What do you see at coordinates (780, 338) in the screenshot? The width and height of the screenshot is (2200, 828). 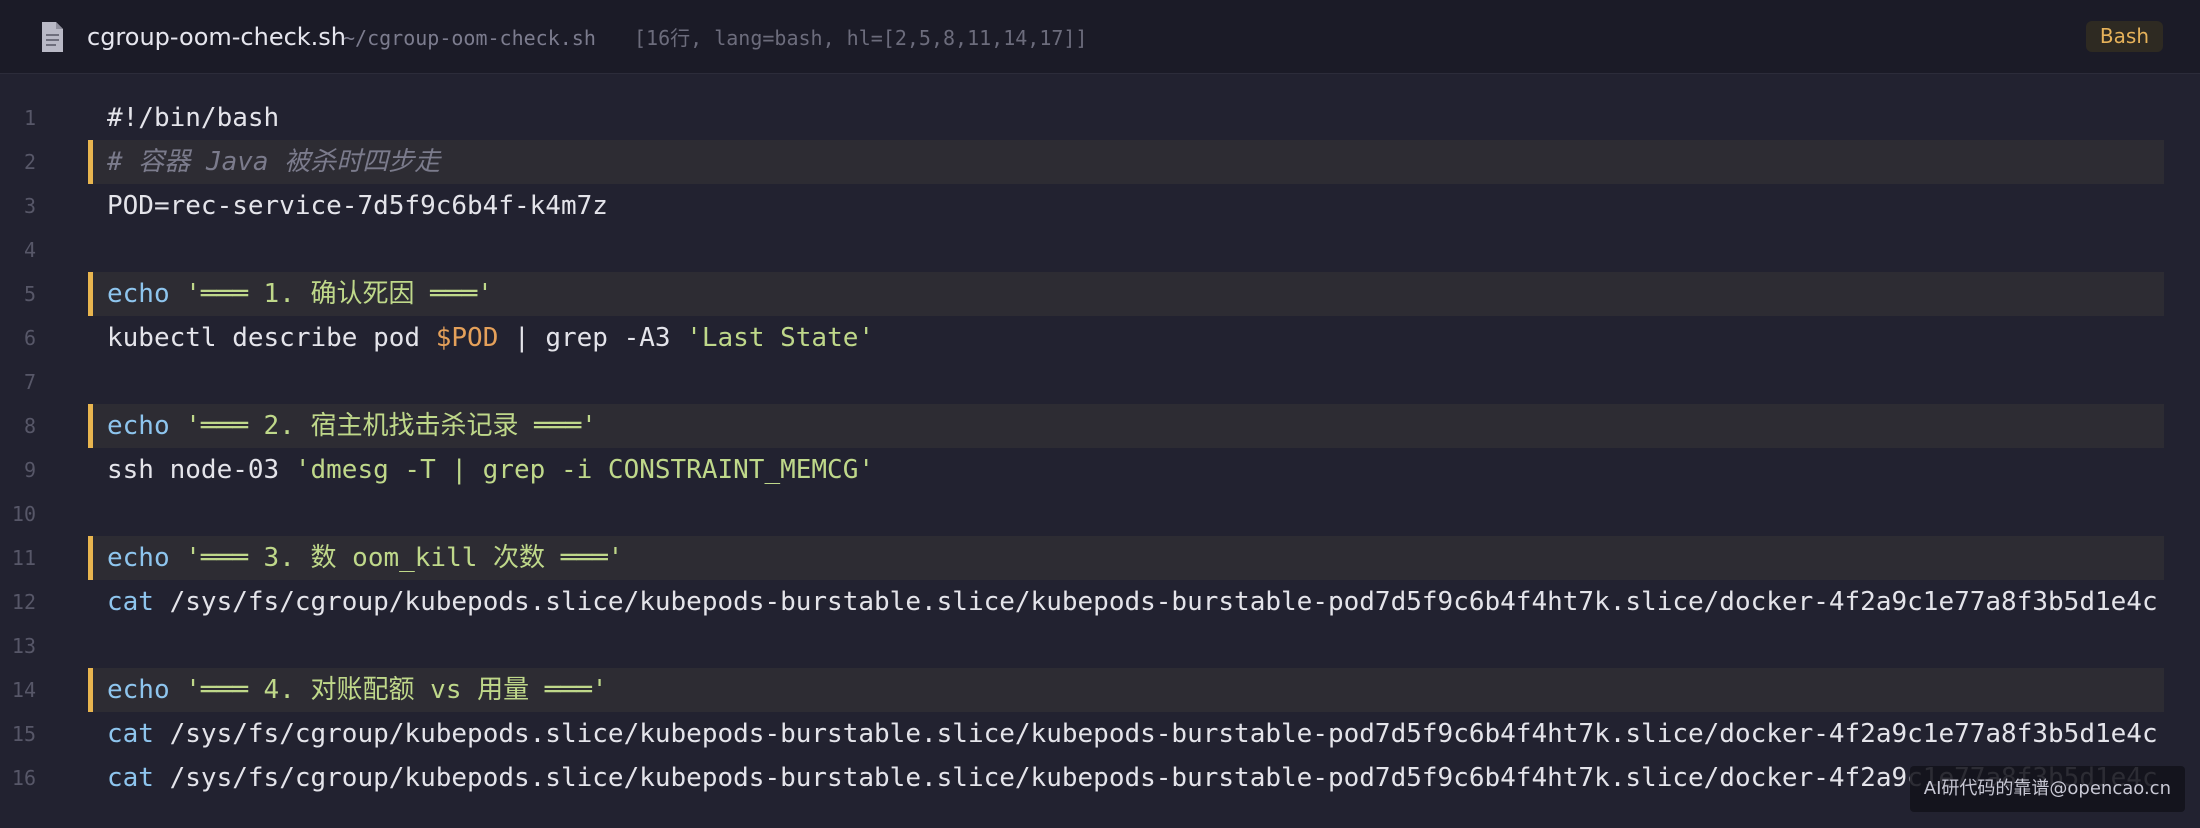 I see `code-token-str: 'Last State'` at bounding box center [780, 338].